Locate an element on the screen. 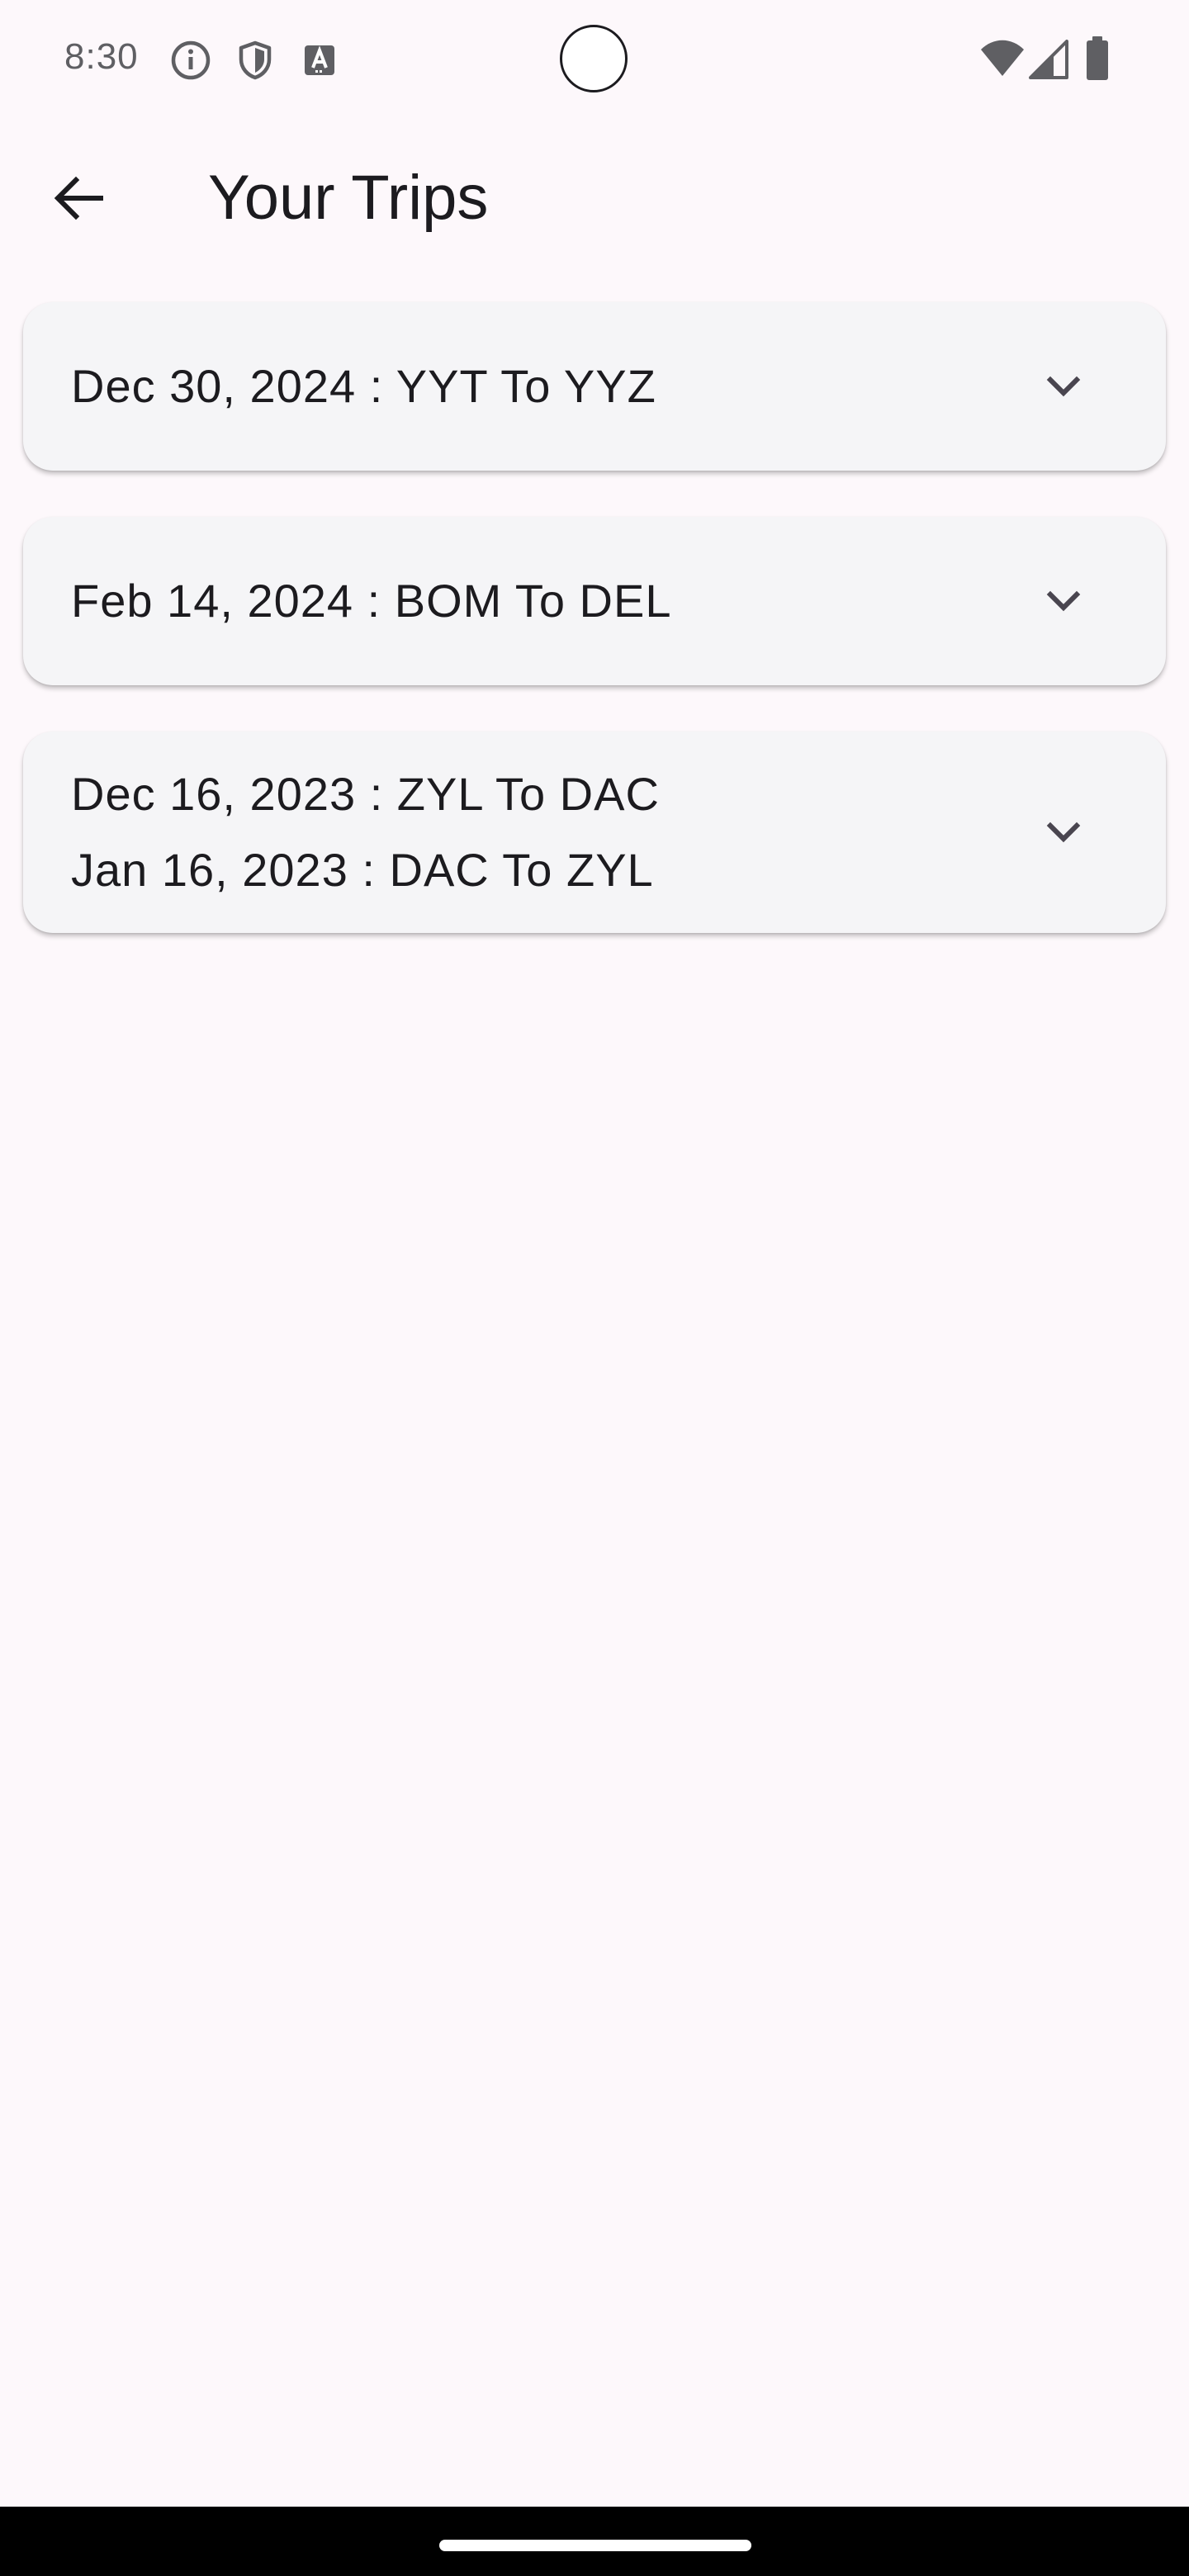  status-time: 8:30 is located at coordinates (101, 56).